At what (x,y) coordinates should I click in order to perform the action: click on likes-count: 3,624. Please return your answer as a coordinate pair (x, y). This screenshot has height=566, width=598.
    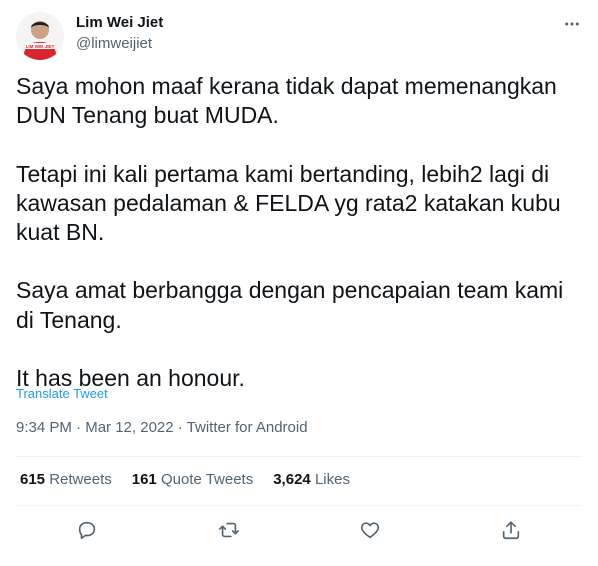
    Looking at the image, I should click on (292, 479).